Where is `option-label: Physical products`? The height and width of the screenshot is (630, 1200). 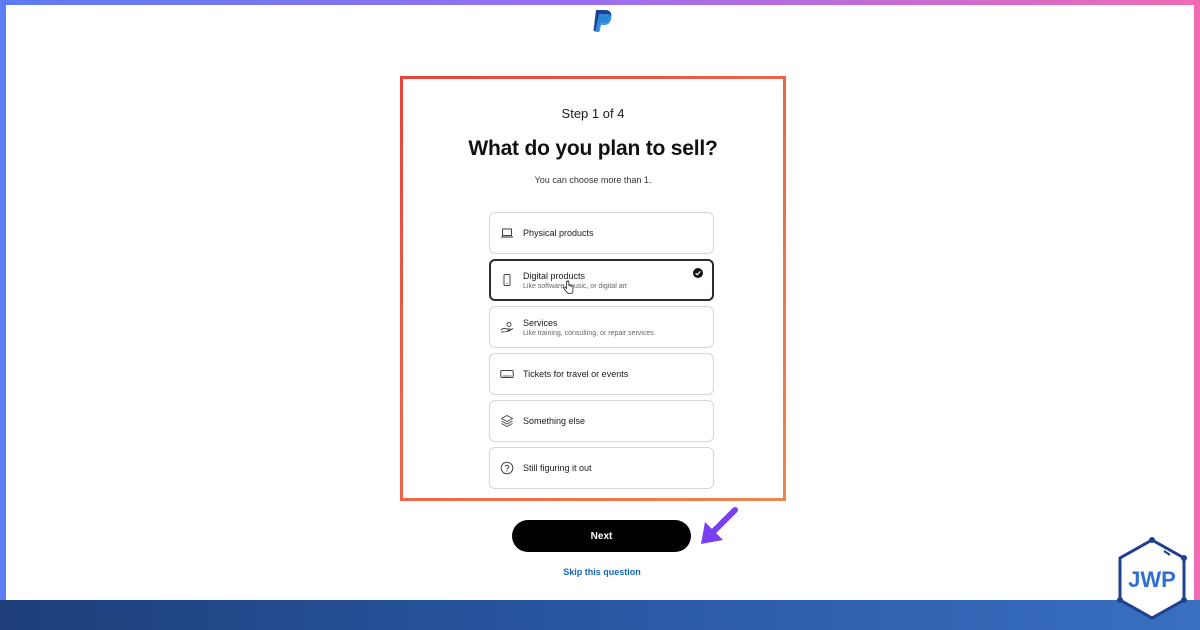
option-label: Physical products is located at coordinates (558, 233).